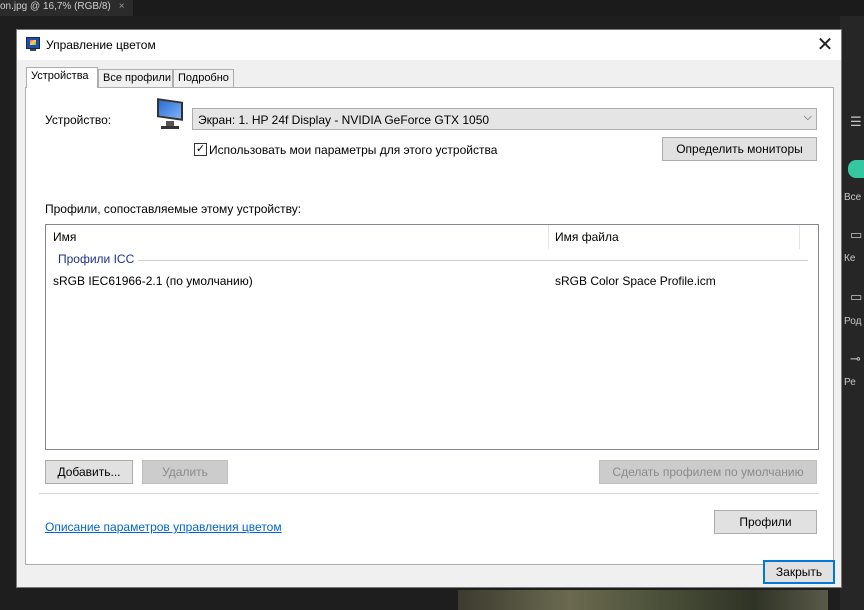  I want to click on menu-icon: ☰, so click(857, 122).